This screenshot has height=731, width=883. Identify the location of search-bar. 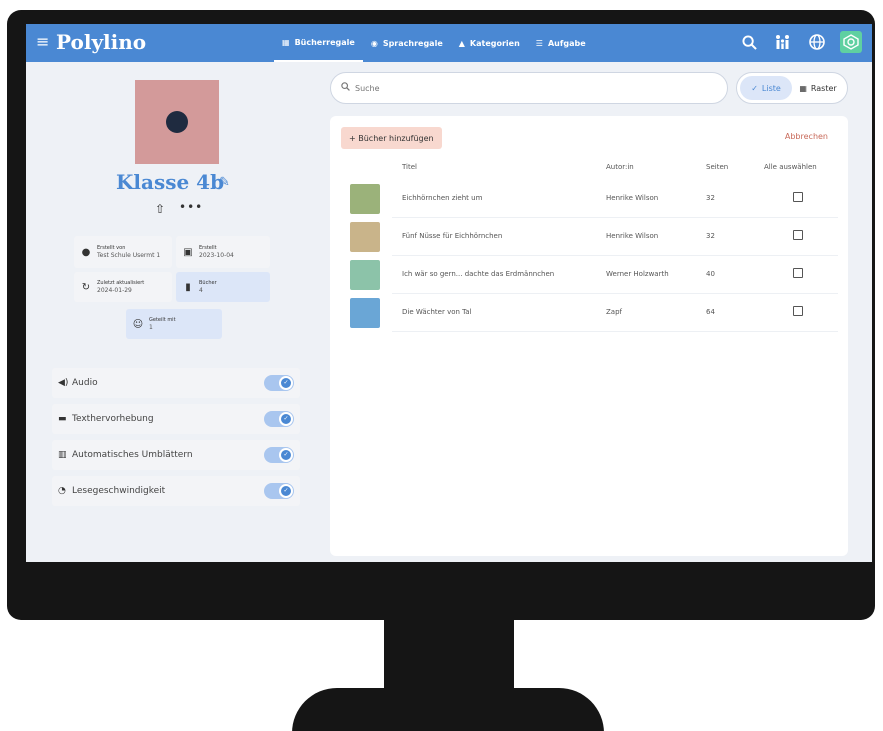
(529, 88).